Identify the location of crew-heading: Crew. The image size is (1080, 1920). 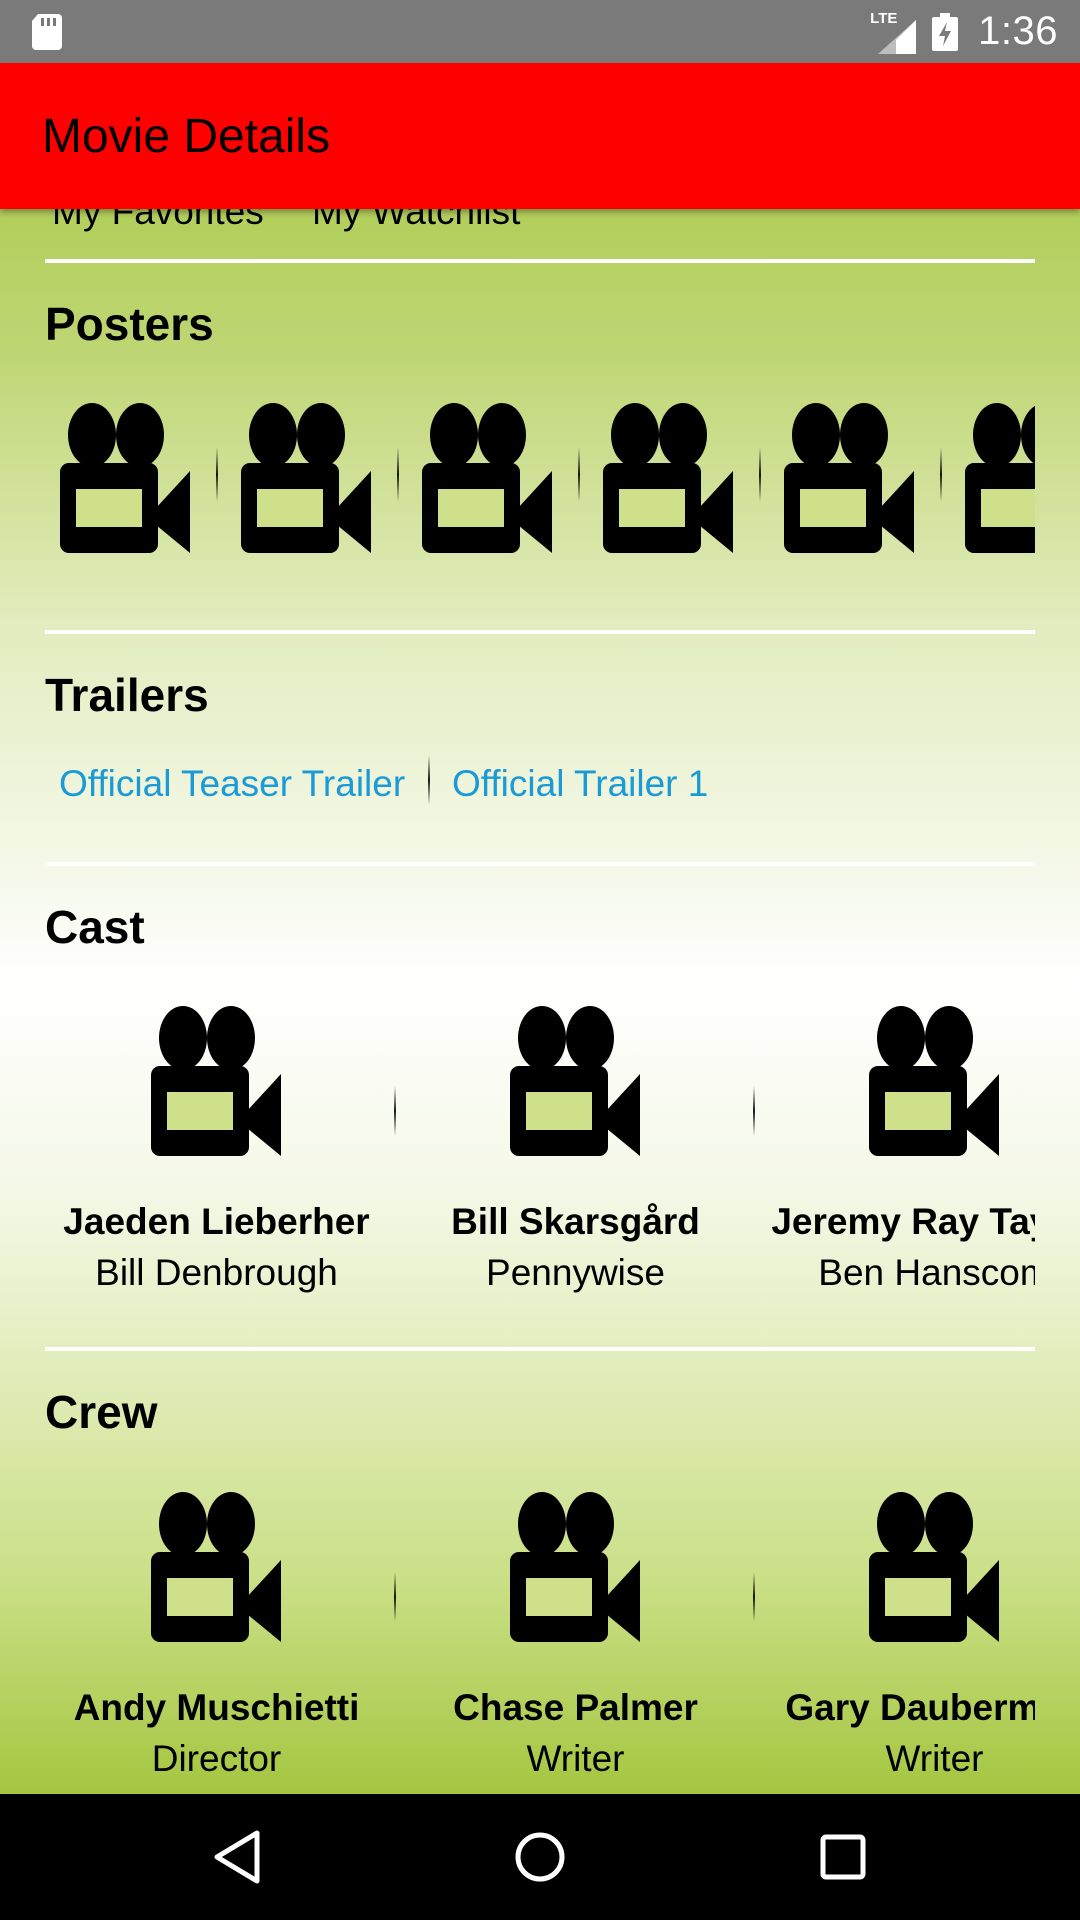
(101, 1412).